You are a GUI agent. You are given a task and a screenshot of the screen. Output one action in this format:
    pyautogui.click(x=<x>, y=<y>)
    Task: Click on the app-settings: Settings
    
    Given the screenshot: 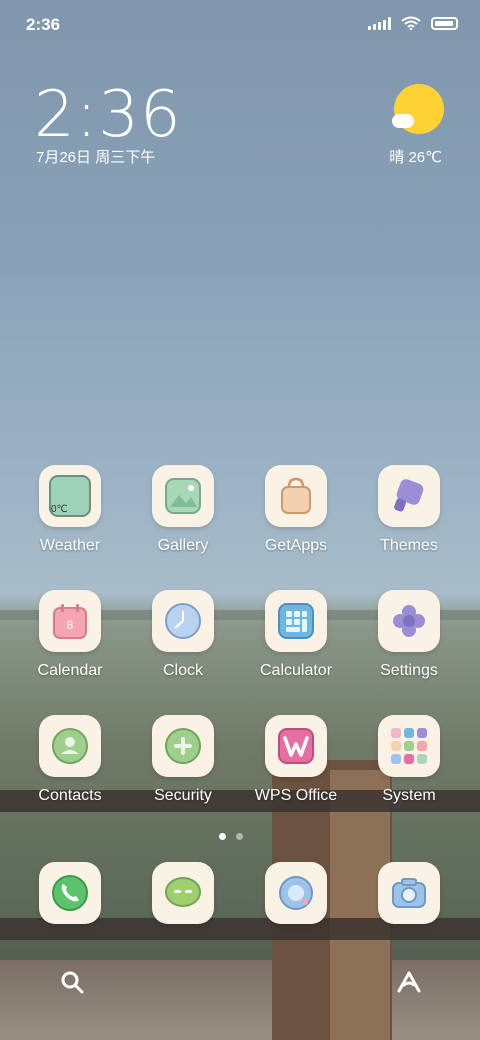 What is the action you would take?
    pyautogui.click(x=409, y=635)
    